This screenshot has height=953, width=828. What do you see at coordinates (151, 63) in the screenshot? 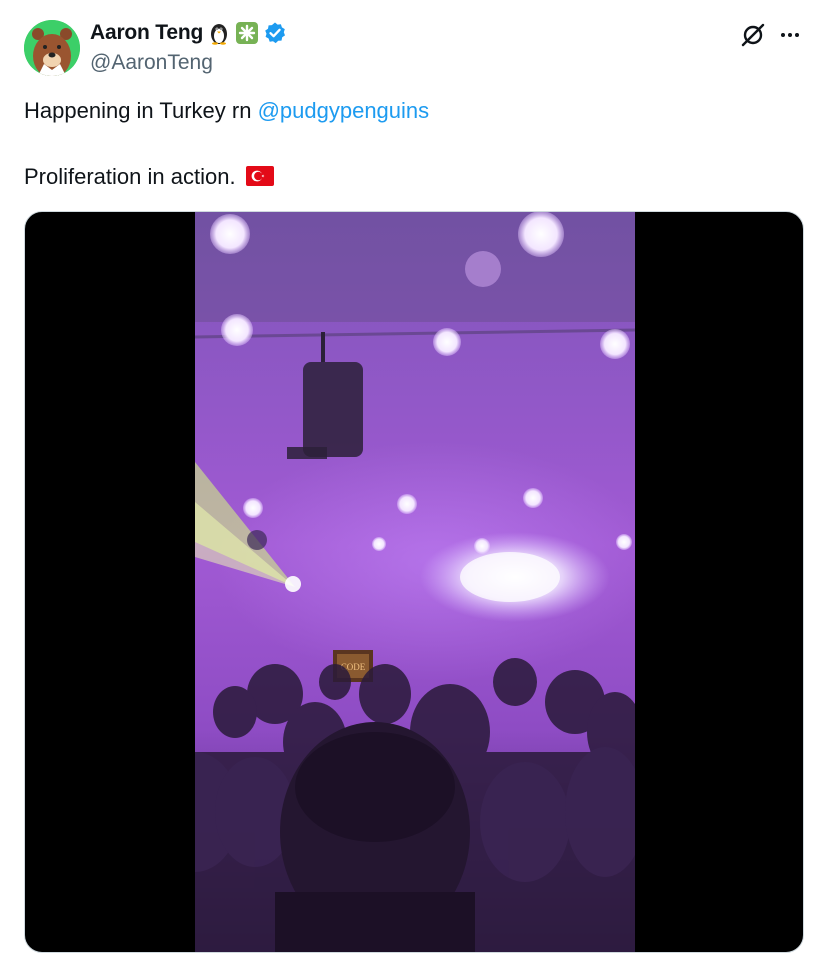
I see `handle: @AaronTeng` at bounding box center [151, 63].